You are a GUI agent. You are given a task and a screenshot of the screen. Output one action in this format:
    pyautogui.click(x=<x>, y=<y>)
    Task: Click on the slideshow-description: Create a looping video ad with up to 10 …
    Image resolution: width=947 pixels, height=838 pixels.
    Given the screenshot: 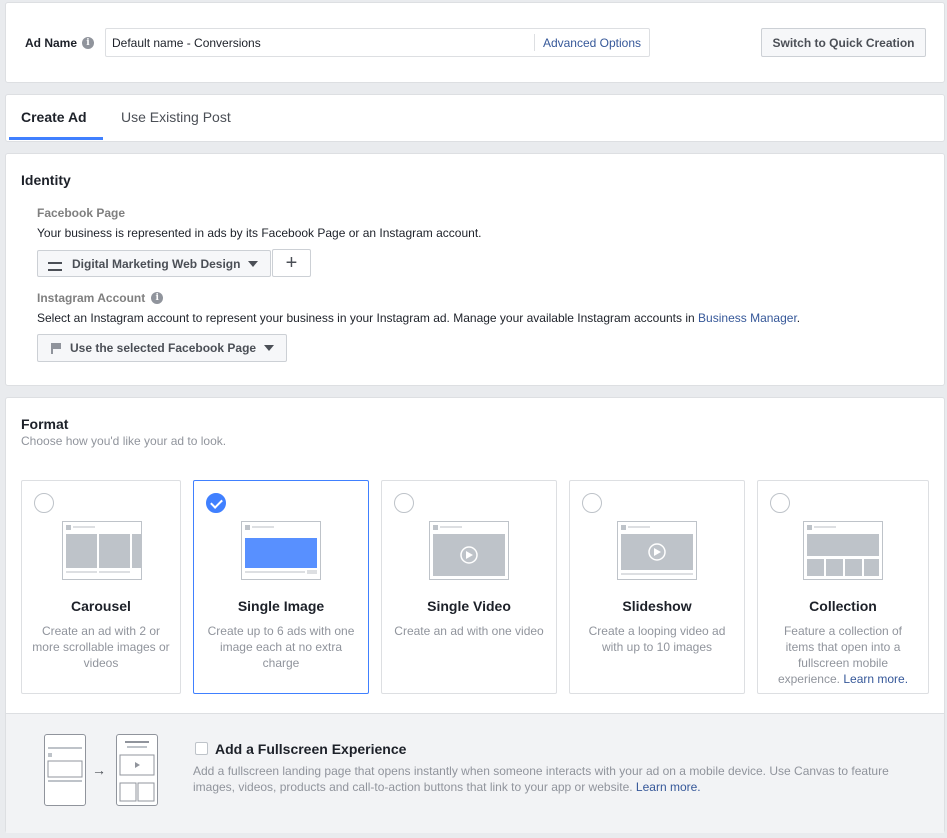 What is the action you would take?
    pyautogui.click(x=657, y=639)
    